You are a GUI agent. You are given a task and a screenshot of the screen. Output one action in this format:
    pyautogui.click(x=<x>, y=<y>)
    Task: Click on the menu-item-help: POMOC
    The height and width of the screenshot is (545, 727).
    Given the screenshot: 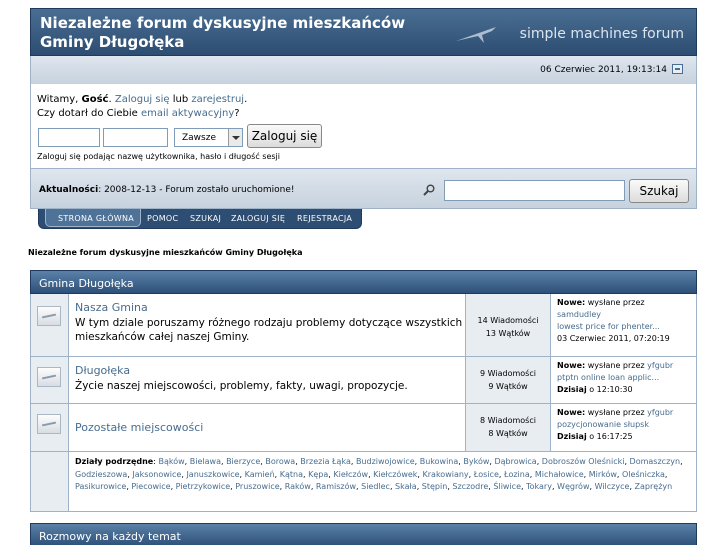 What is the action you would take?
    pyautogui.click(x=162, y=218)
    